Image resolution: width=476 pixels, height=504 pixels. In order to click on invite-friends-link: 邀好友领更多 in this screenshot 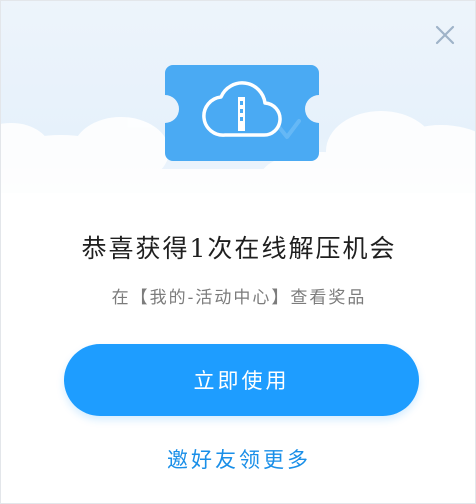, I will do `click(238, 459)`.